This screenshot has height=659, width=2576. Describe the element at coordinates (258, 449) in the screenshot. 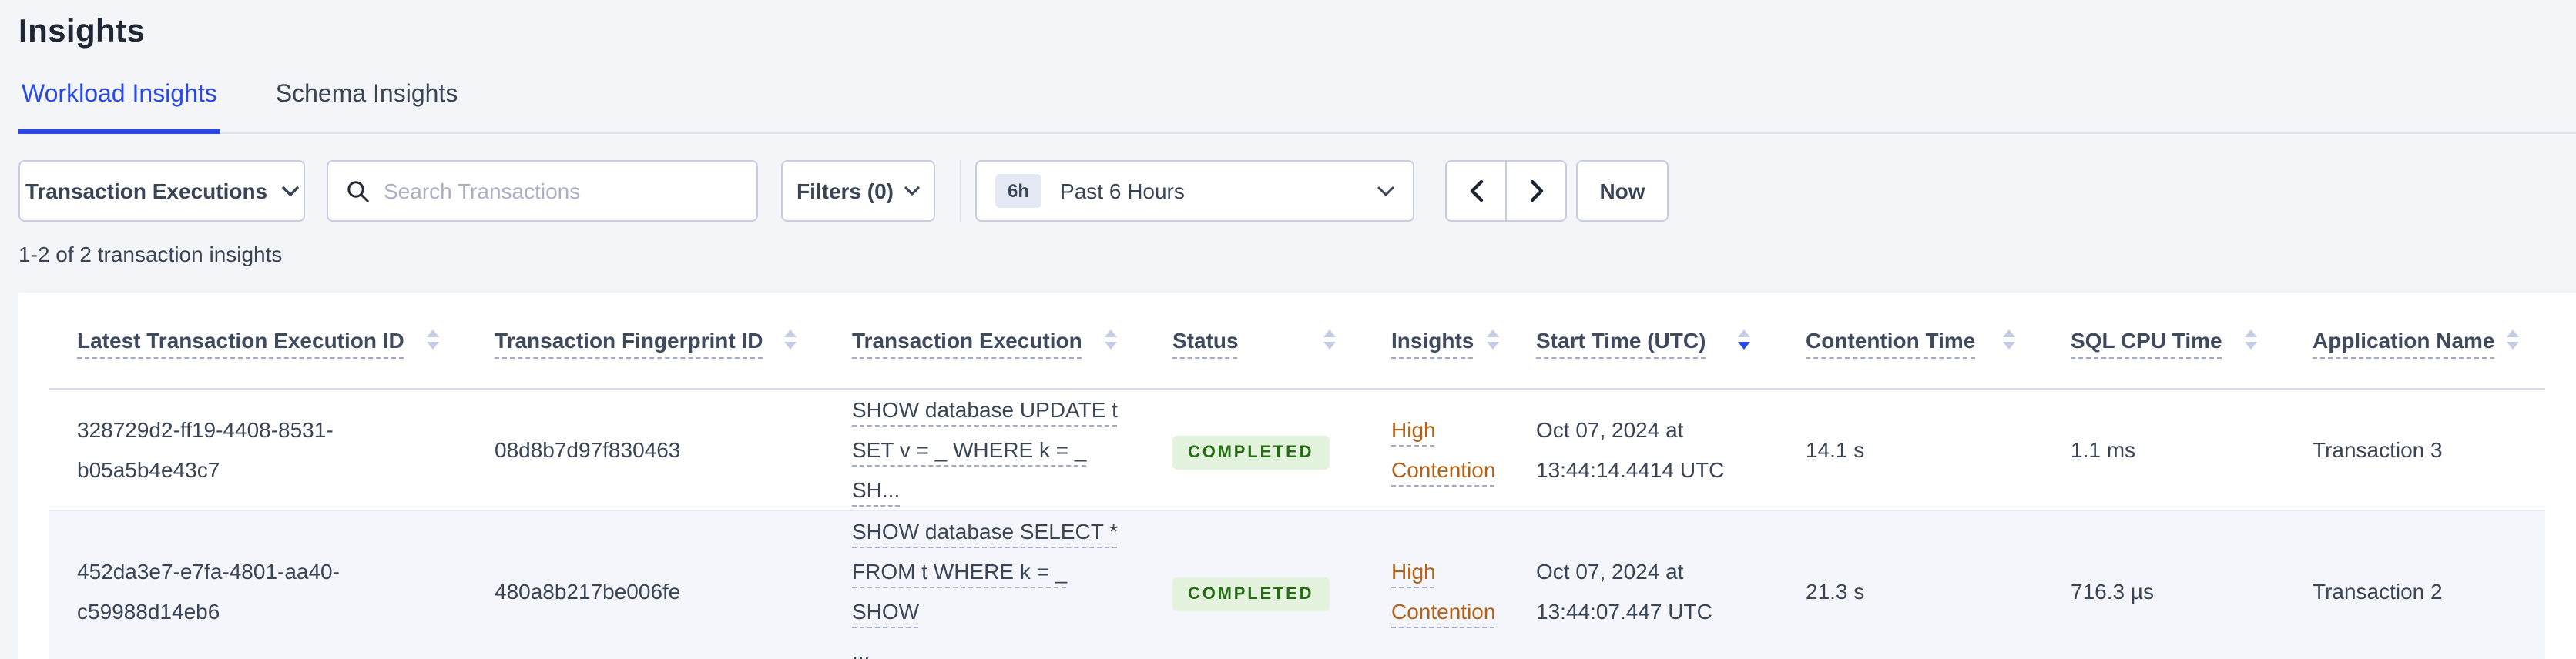

I see `latest-execution-id-cell: 328729d2-ff19-4408-8531-b05a5b4e43c7` at that location.